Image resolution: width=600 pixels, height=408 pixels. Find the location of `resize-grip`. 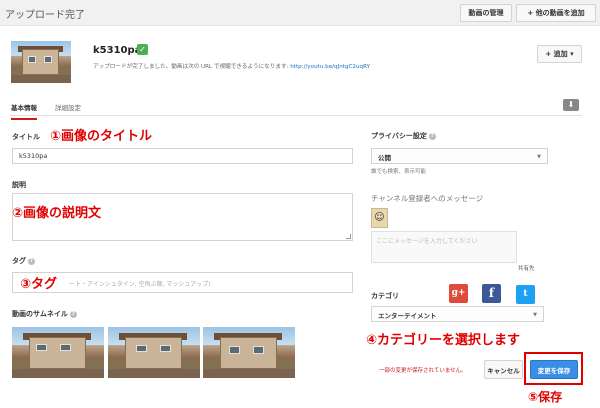

resize-grip is located at coordinates (348, 236).